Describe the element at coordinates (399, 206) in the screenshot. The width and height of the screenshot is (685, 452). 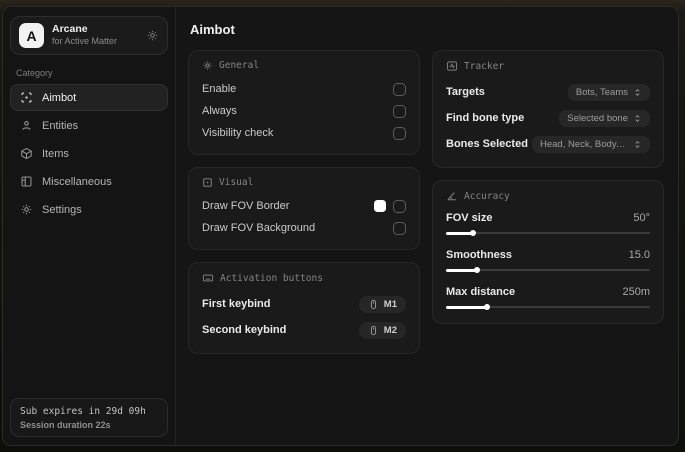
I see `draw-fov-border-checkbox` at that location.